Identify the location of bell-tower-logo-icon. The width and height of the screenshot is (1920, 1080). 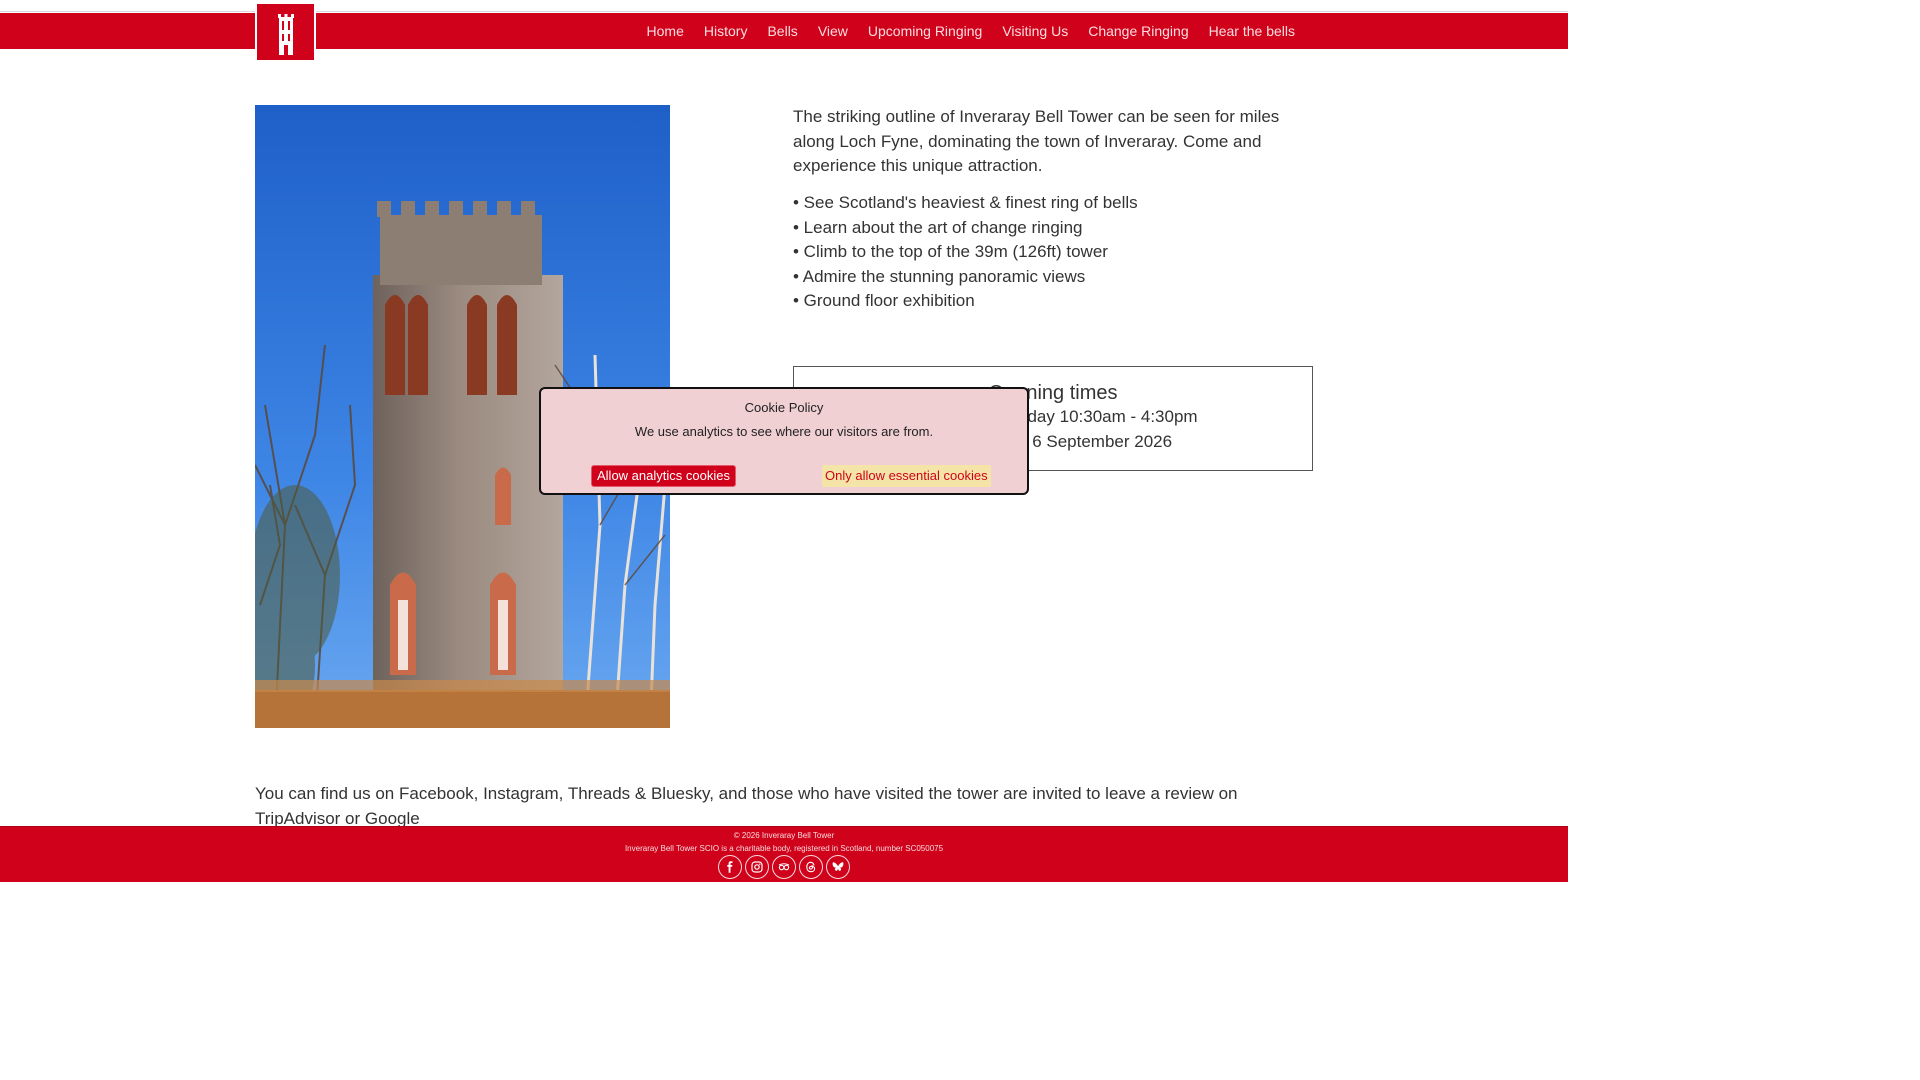
(285, 34).